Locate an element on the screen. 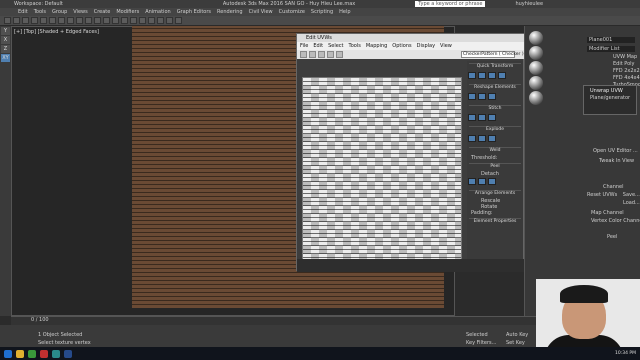 The image size is (640, 360). search-input: Type a keyword or phrase is located at coordinates (450, 4).